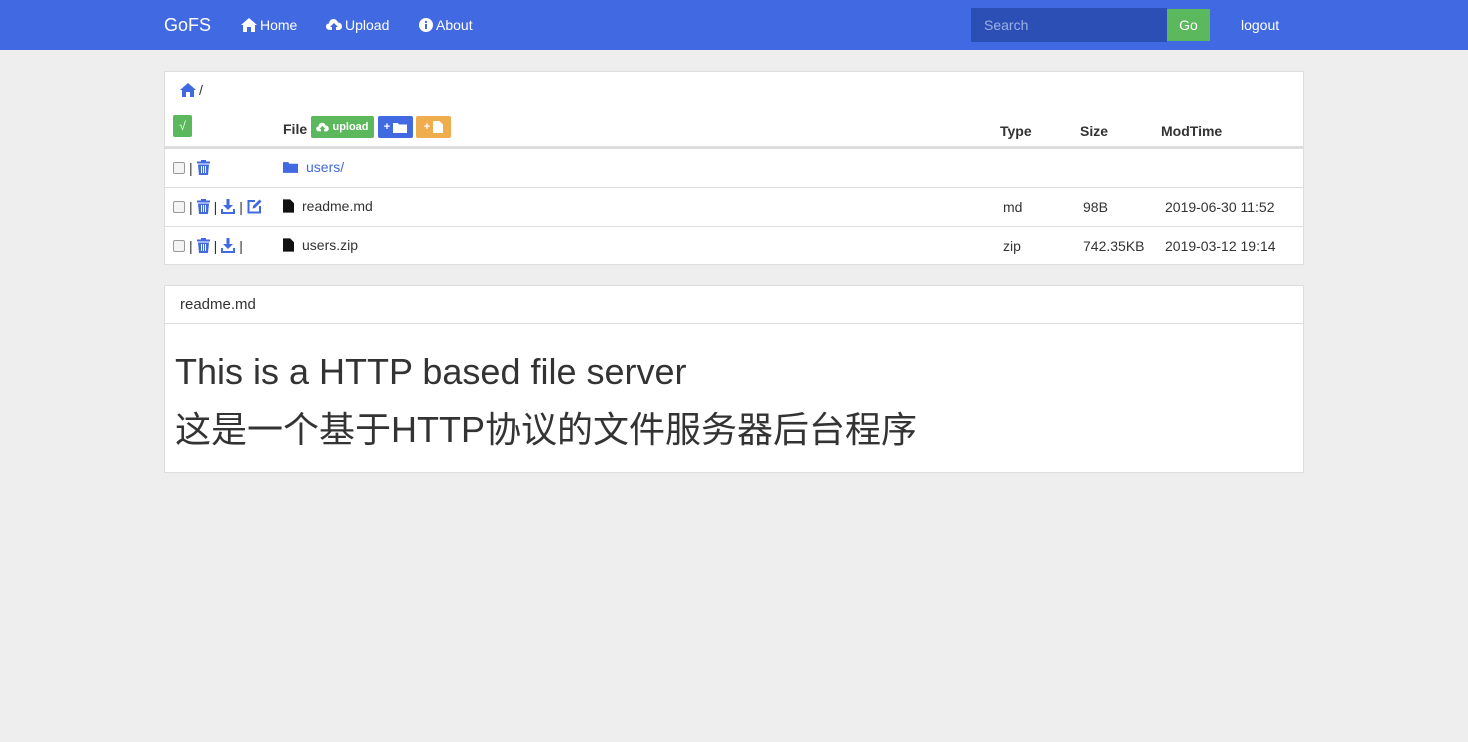 The height and width of the screenshot is (742, 1468). What do you see at coordinates (734, 305) in the screenshot?
I see `readme-title: readme.md` at bounding box center [734, 305].